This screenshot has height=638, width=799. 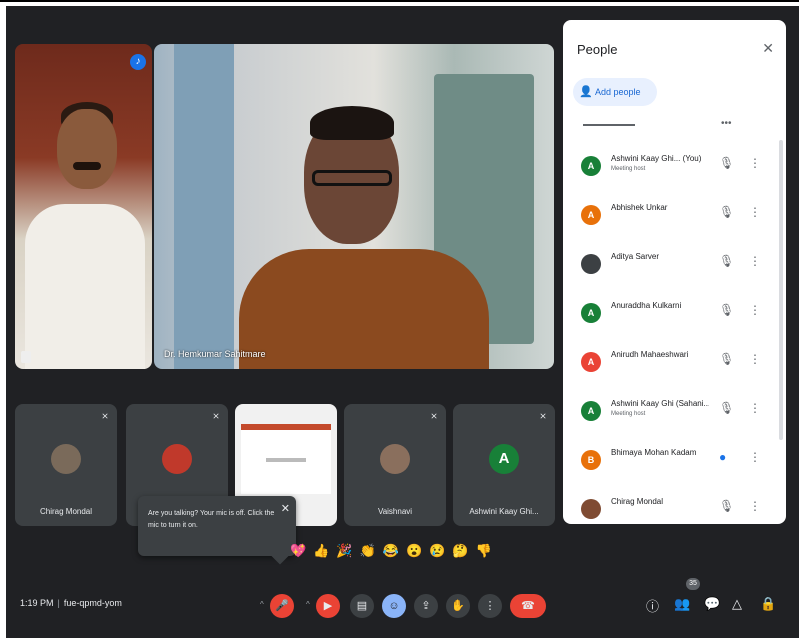 What do you see at coordinates (66, 511) in the screenshot?
I see `tile-name: Chirag Mondal` at bounding box center [66, 511].